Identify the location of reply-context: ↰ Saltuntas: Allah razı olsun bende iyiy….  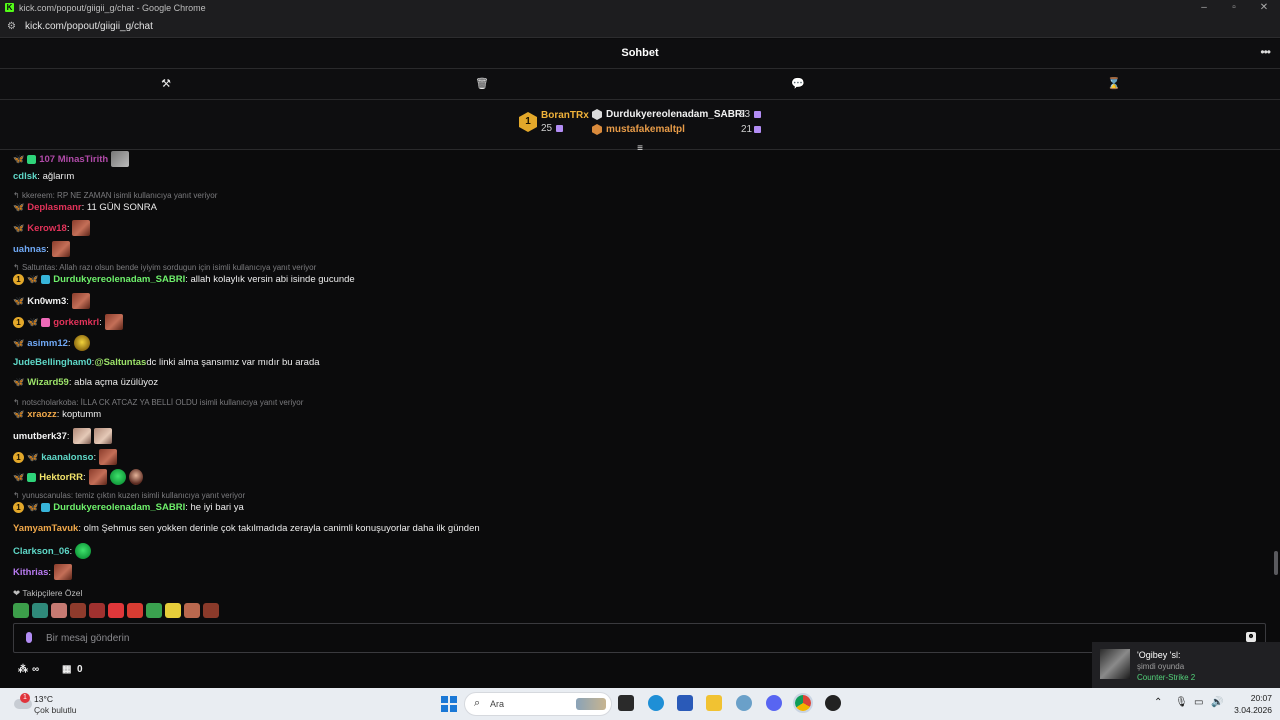
(164, 267).